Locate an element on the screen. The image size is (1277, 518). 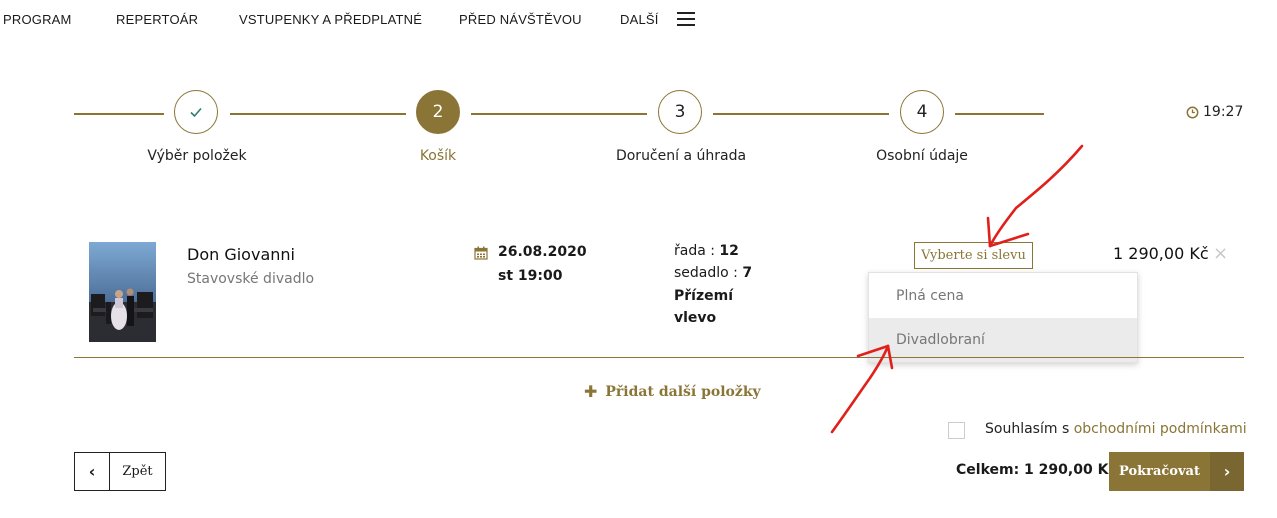
step-1-circle is located at coordinates (196, 112).